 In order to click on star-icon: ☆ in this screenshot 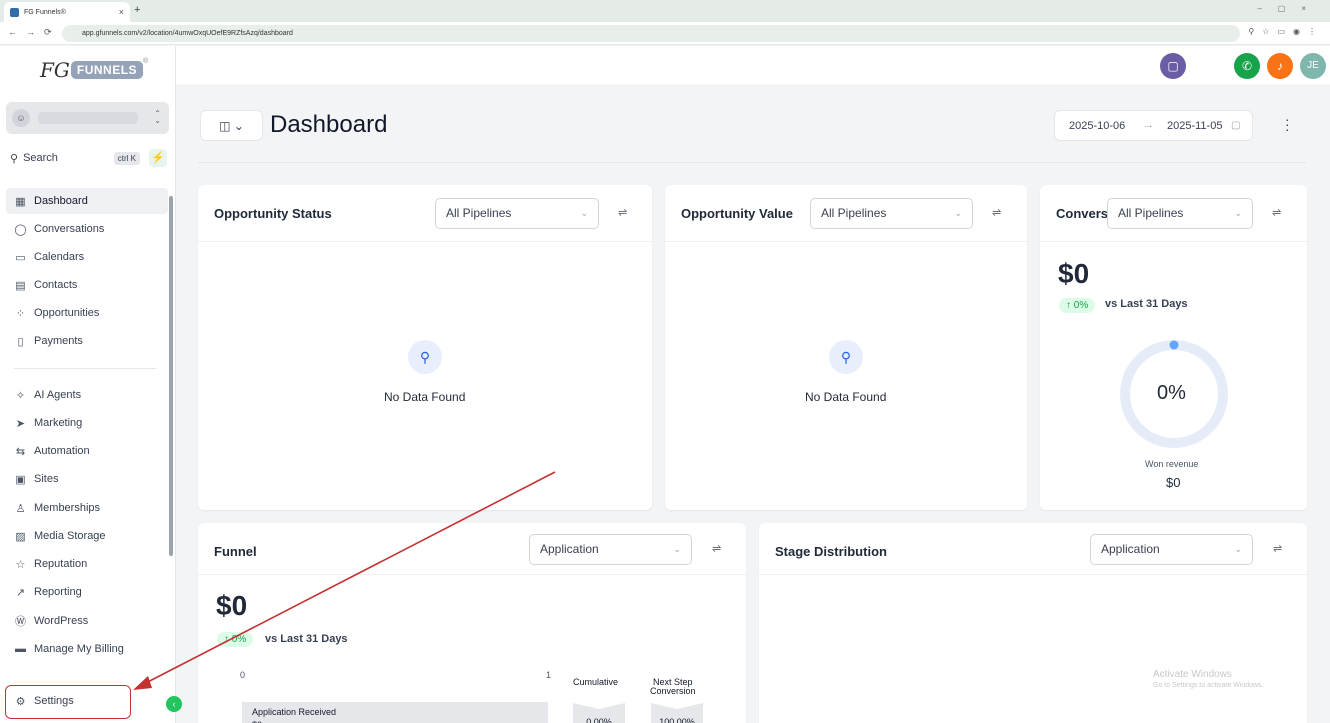, I will do `click(20, 564)`.